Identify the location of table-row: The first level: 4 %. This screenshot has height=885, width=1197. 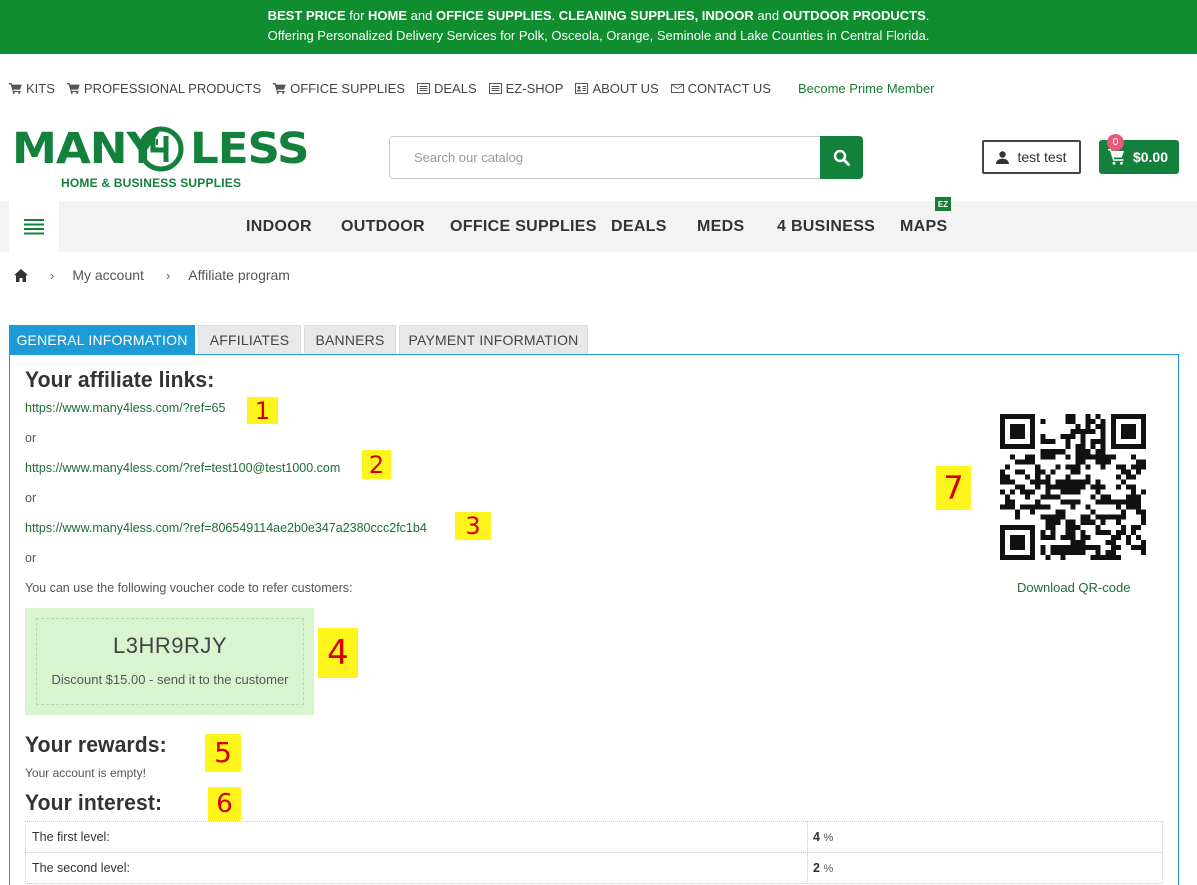
(594, 837).